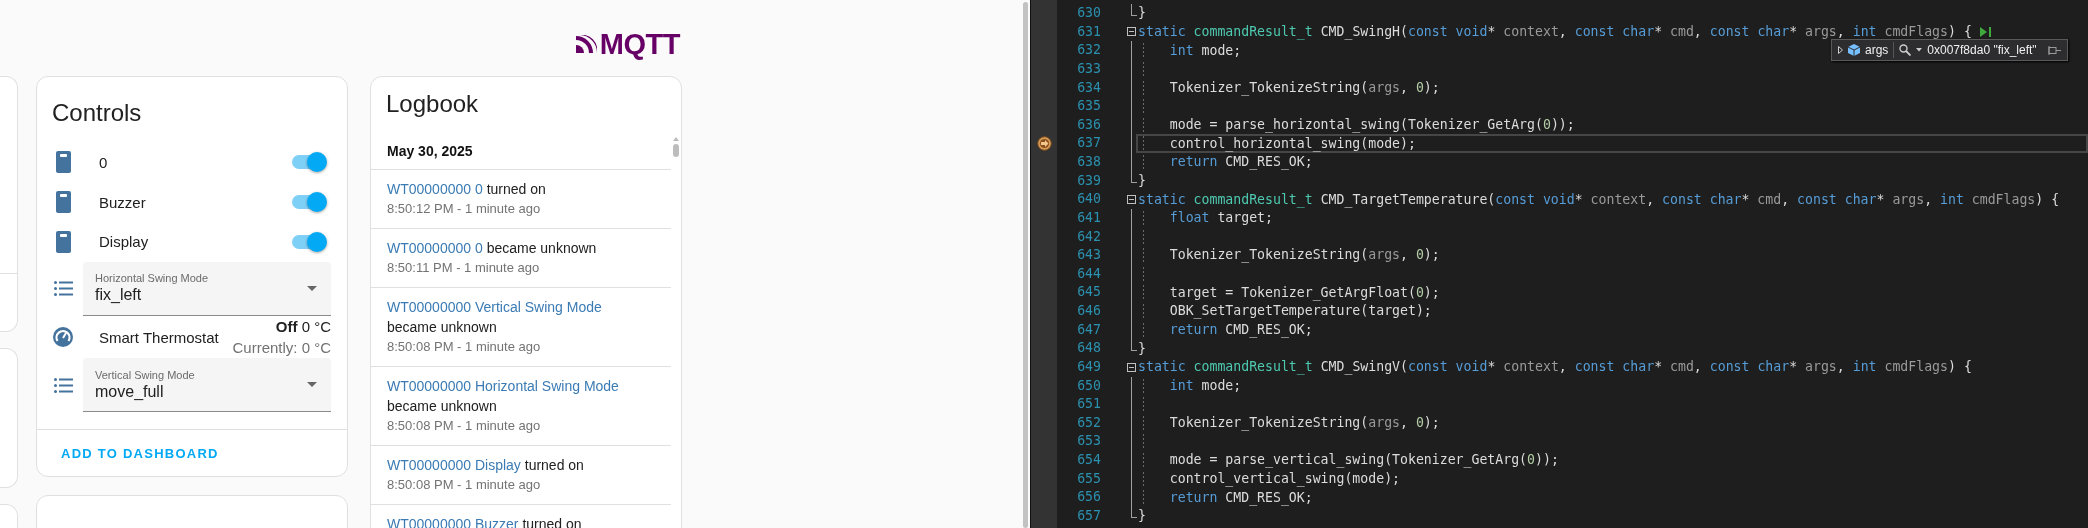 The image size is (2088, 528). I want to click on code-line: control_vertical_swing(mode);, so click(1284, 478).